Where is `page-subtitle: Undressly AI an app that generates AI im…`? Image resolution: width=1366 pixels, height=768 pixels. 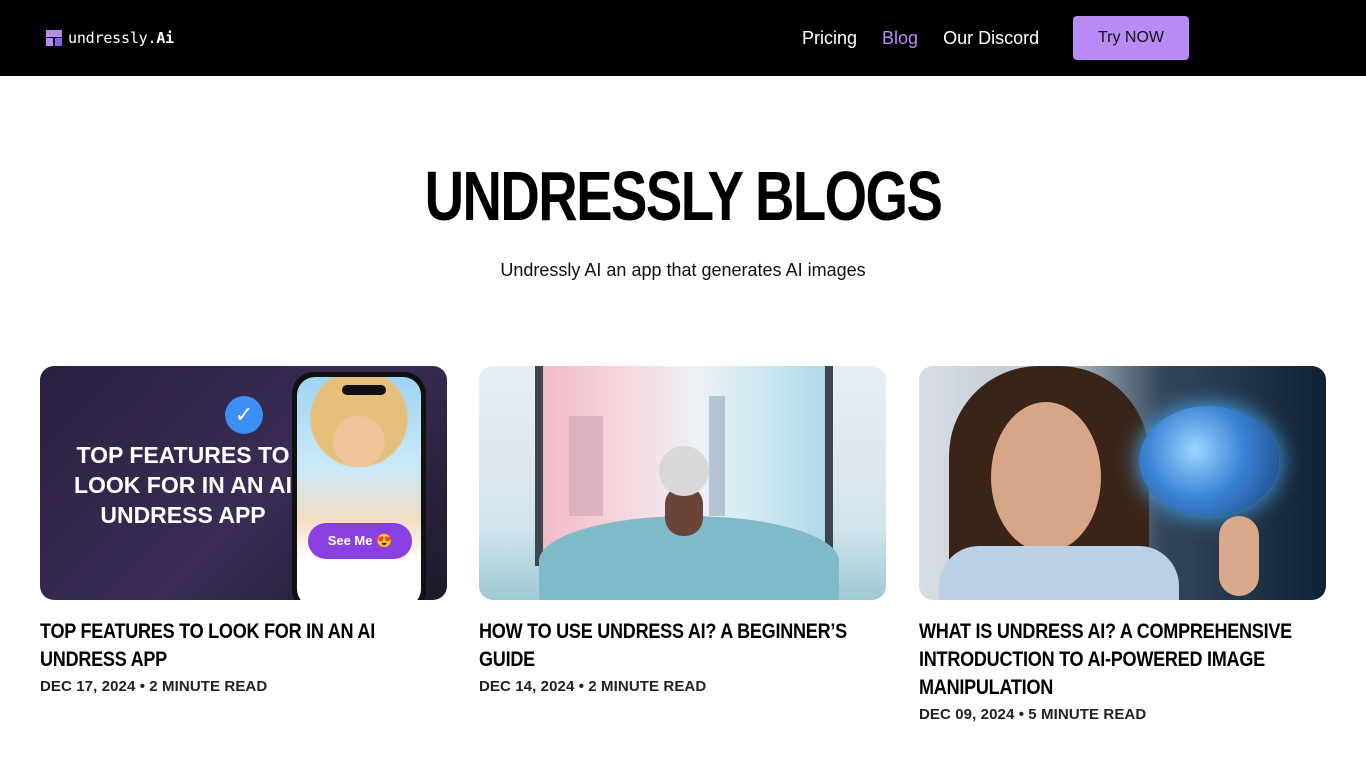
page-subtitle: Undressly AI an app that generates AI im… is located at coordinates (683, 270).